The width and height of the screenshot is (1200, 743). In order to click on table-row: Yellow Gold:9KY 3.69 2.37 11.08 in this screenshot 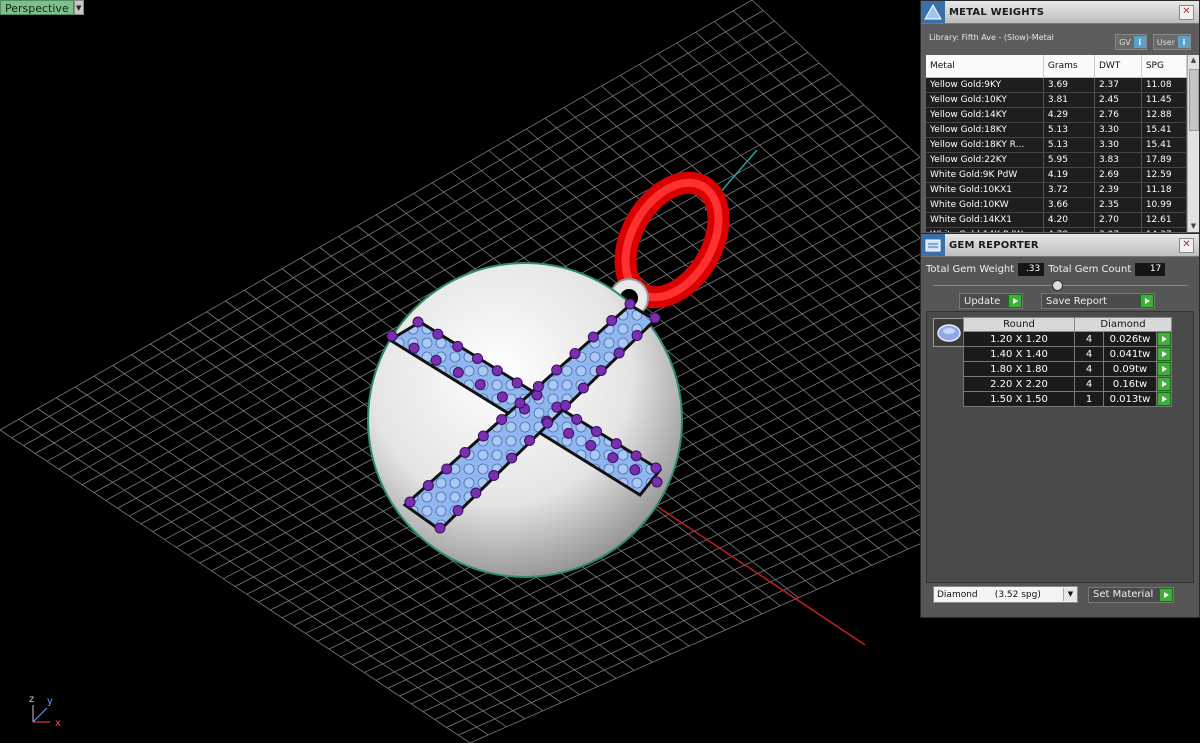, I will do `click(1056, 85)`.